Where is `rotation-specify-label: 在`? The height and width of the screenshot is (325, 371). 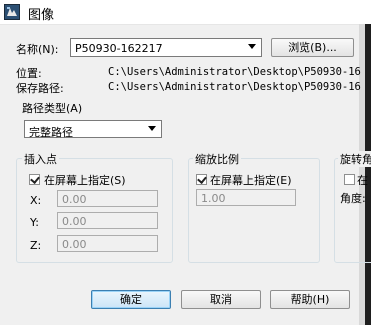 rotation-specify-label: 在 is located at coordinates (362, 180).